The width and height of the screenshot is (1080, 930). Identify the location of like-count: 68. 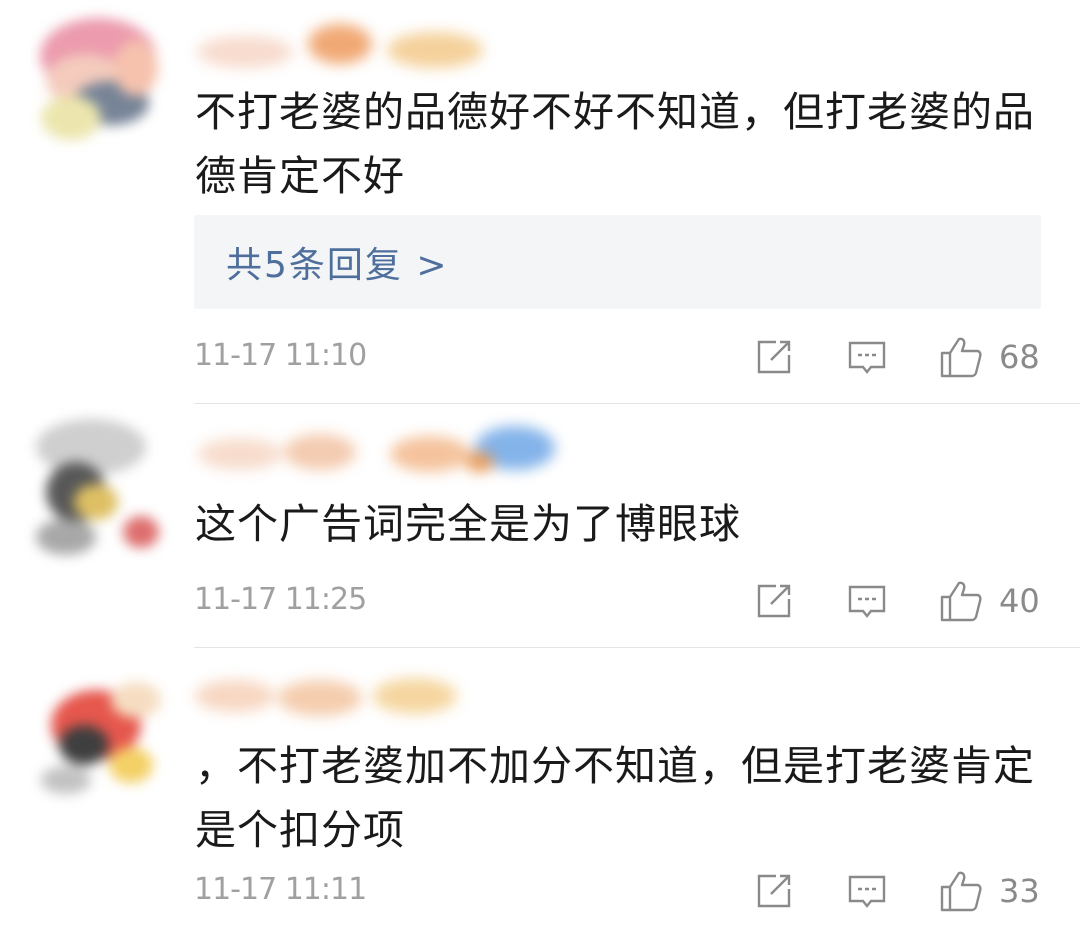
(1019, 357).